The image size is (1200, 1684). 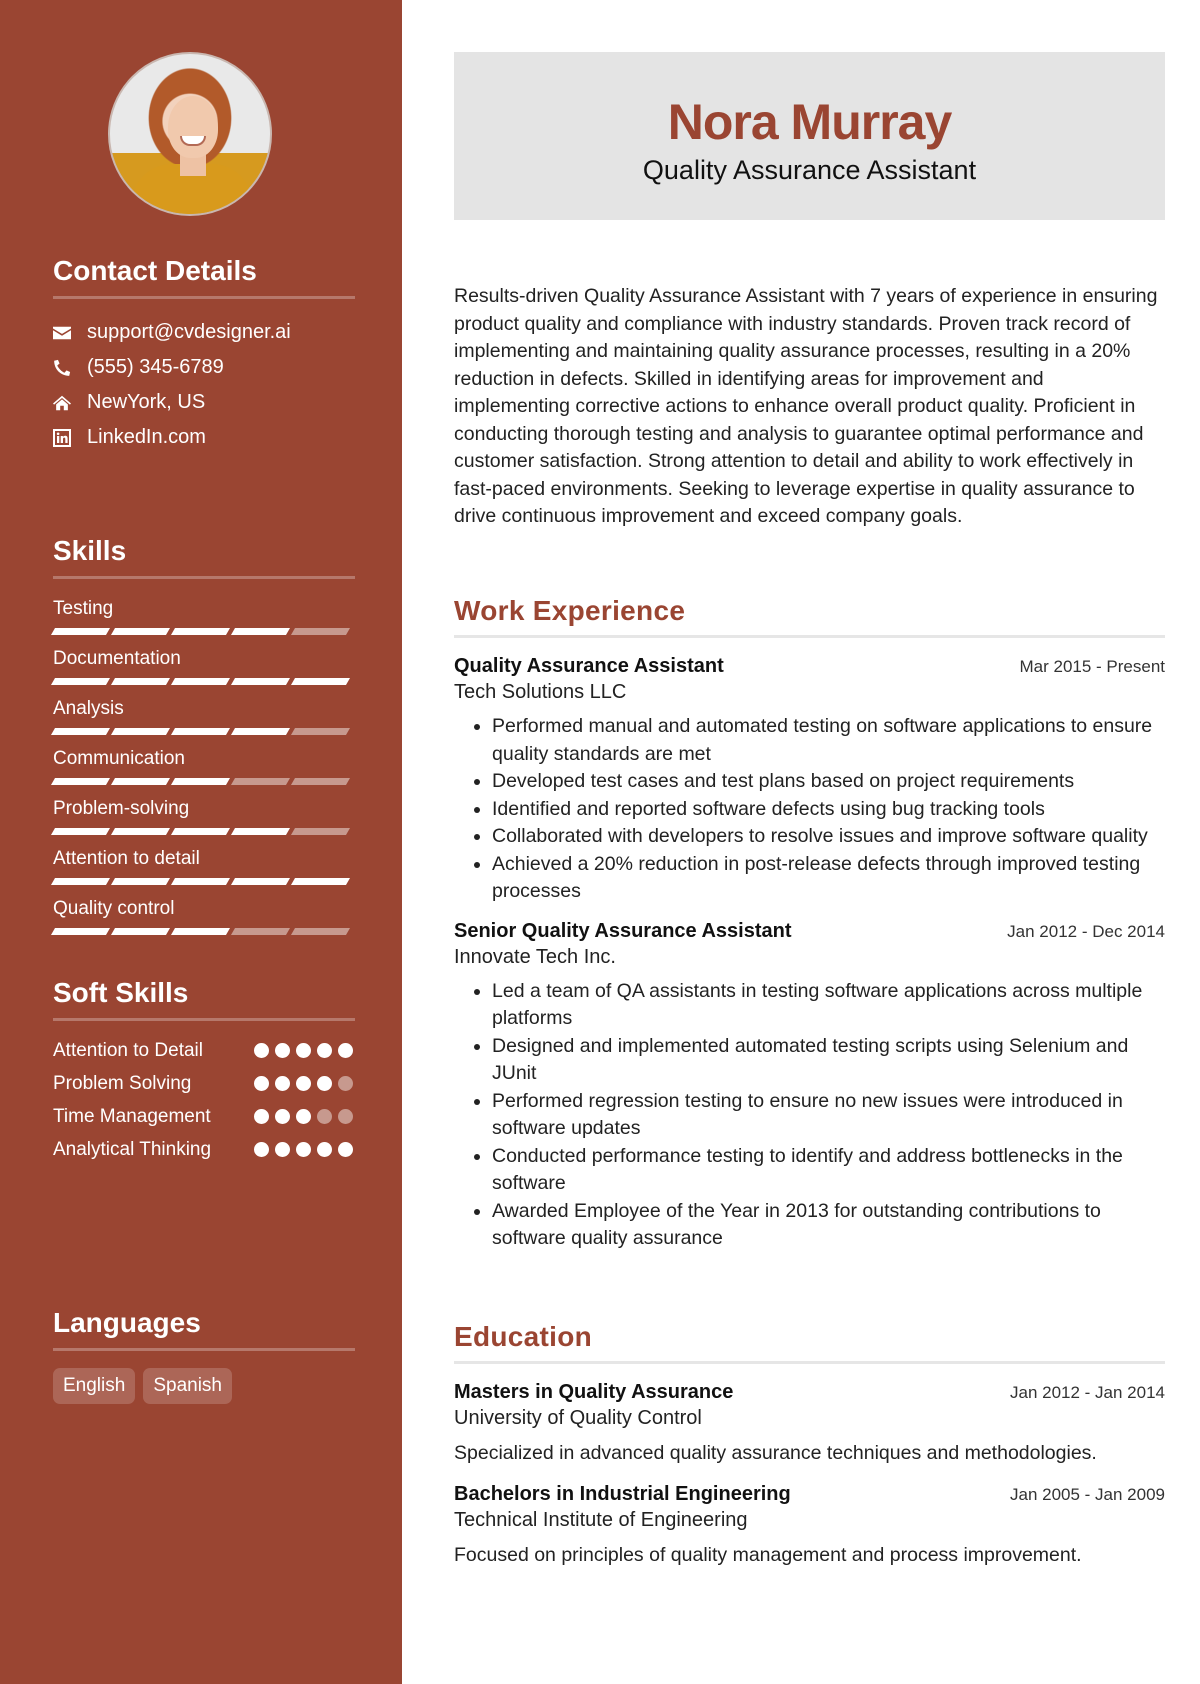 I want to click on linkedin-icon, so click(x=70, y=437).